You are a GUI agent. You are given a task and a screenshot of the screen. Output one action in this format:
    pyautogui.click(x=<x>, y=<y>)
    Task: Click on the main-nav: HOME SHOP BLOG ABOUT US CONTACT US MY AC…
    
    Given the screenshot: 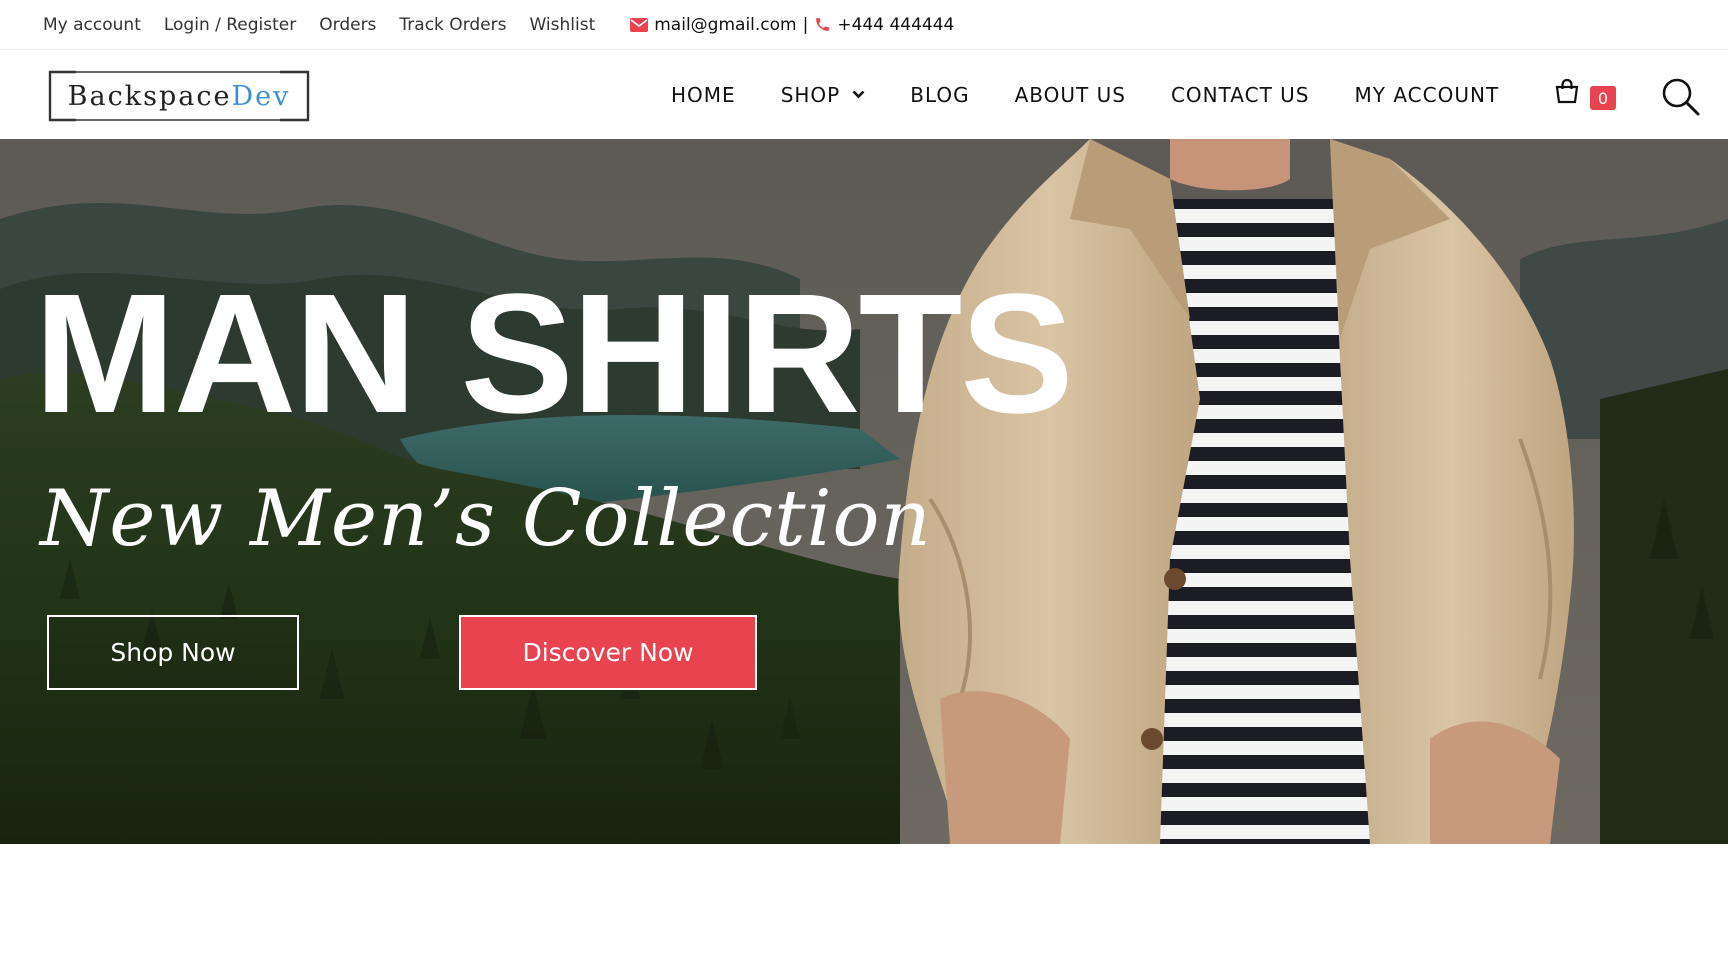 What is the action you would take?
    pyautogui.click(x=1107, y=94)
    